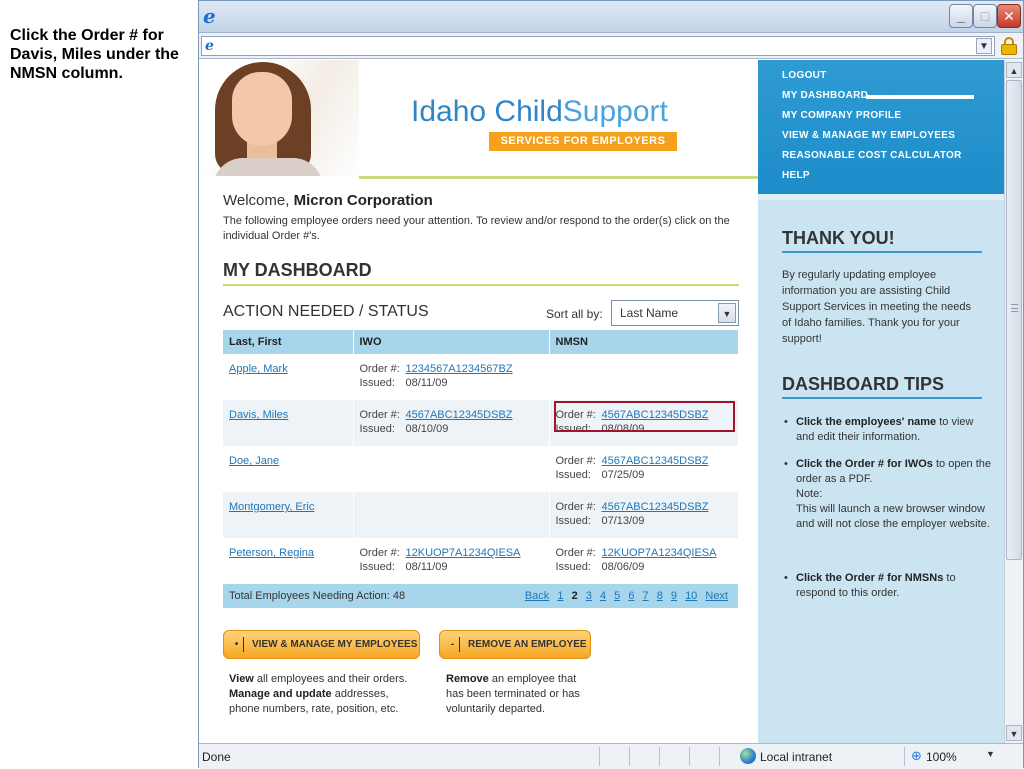  What do you see at coordinates (254, 461) in the screenshot?
I see `employee-name-link: Doe, Jane` at bounding box center [254, 461].